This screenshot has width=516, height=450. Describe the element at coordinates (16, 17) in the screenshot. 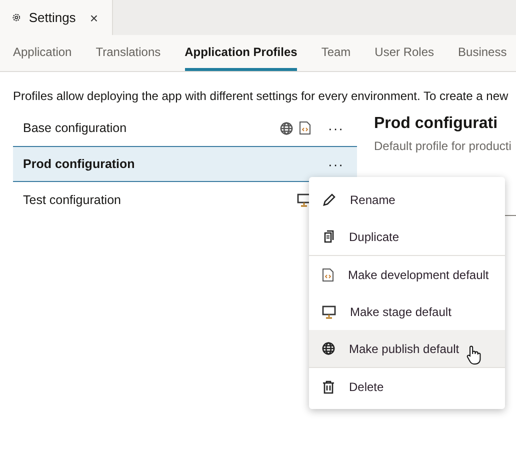

I see `settings-icon` at that location.